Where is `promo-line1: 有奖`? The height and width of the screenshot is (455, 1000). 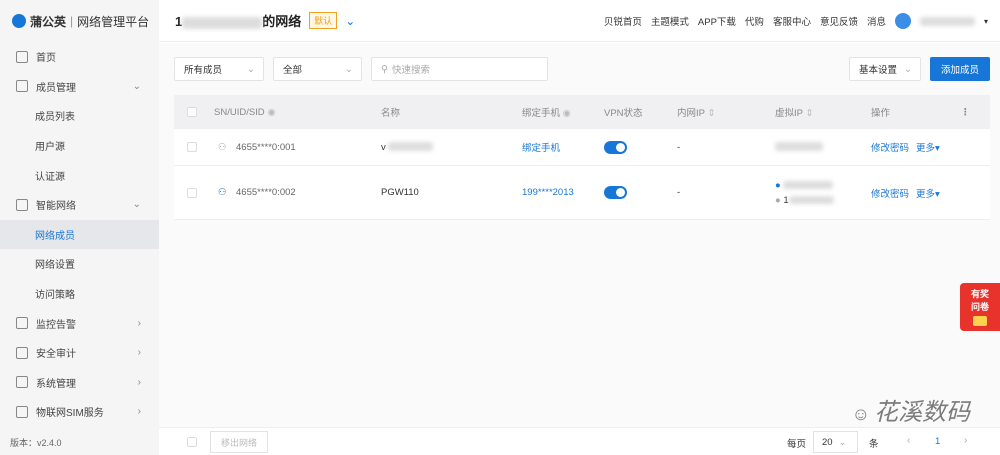 promo-line1: 有奖 is located at coordinates (979, 294).